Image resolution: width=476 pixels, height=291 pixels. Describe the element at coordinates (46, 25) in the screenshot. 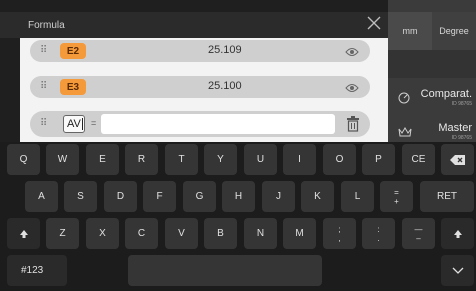

I see `dialog-title: Formula` at that location.